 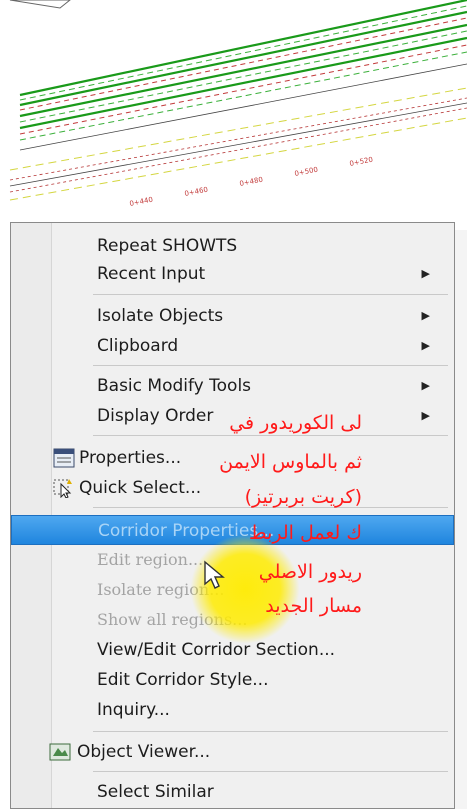 I want to click on annotation-line-6: مسار الجديد, so click(x=313, y=606).